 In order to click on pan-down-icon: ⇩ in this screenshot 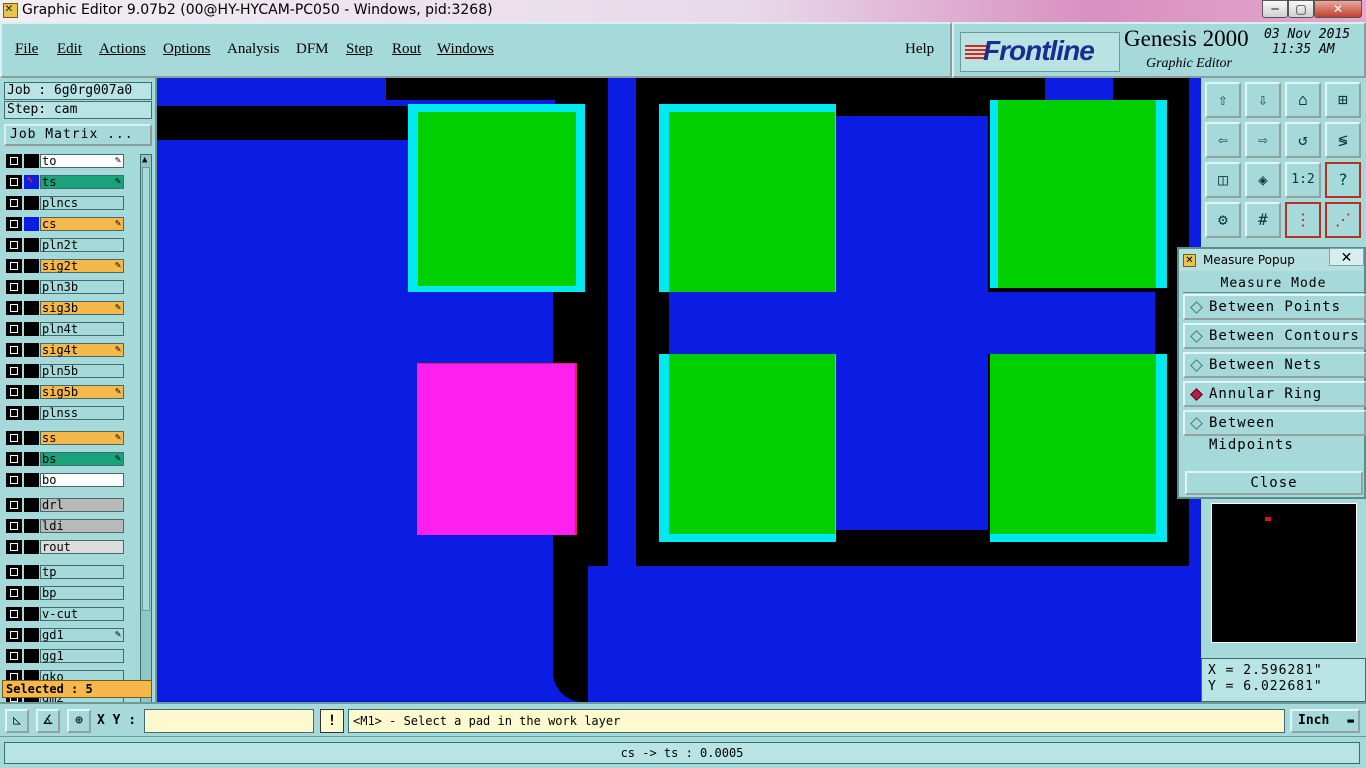, I will do `click(1263, 100)`.